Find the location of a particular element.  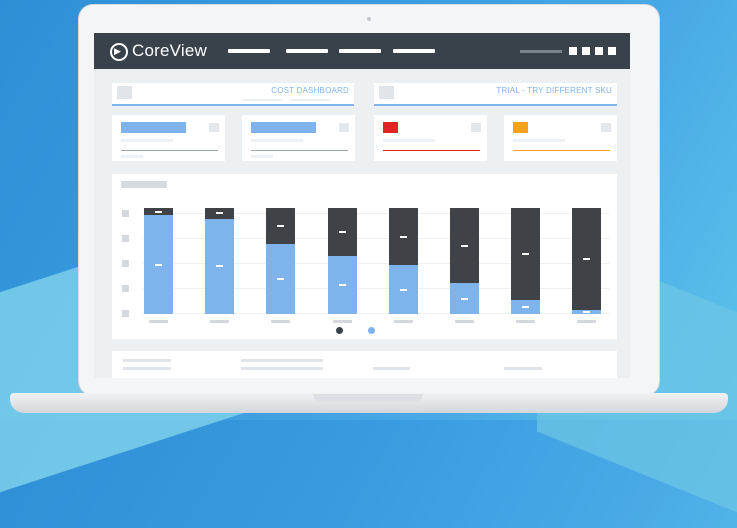

top-nav: ▶ CoreView is located at coordinates (362, 51).